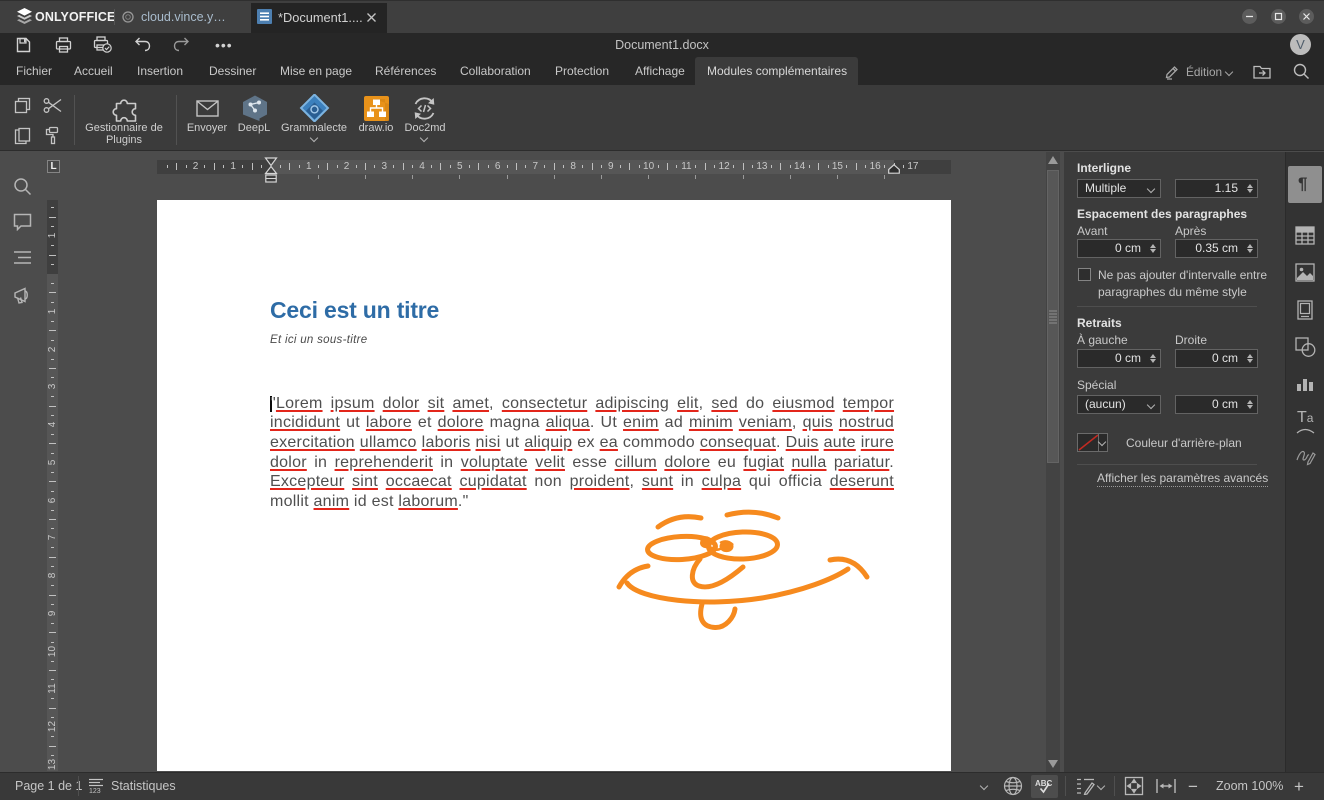  I want to click on svg-text: 123, so click(95, 791).